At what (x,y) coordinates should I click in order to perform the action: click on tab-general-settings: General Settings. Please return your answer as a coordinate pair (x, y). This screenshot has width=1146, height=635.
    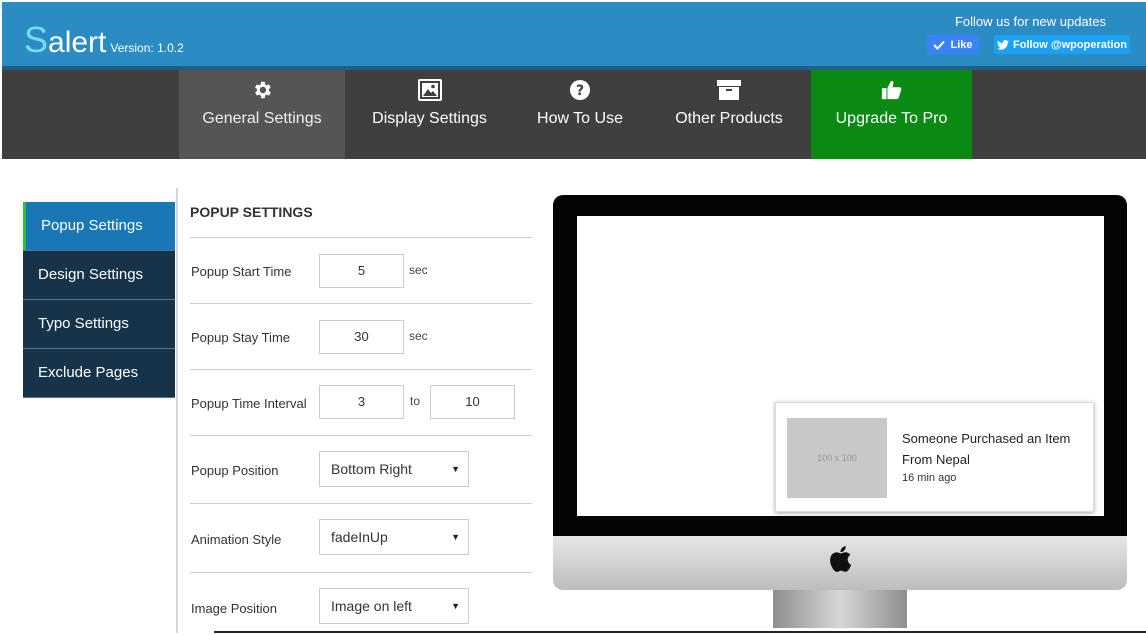
    Looking at the image, I should click on (262, 114).